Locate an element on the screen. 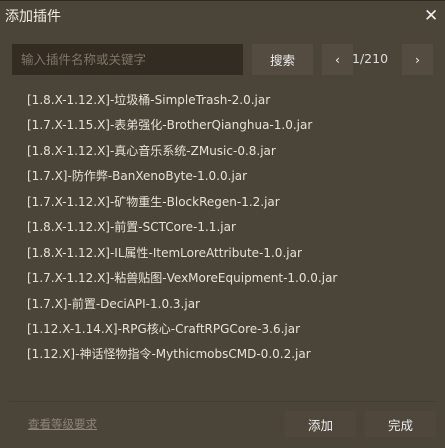 The image size is (445, 448). page-indicator: 1/210 is located at coordinates (370, 58).